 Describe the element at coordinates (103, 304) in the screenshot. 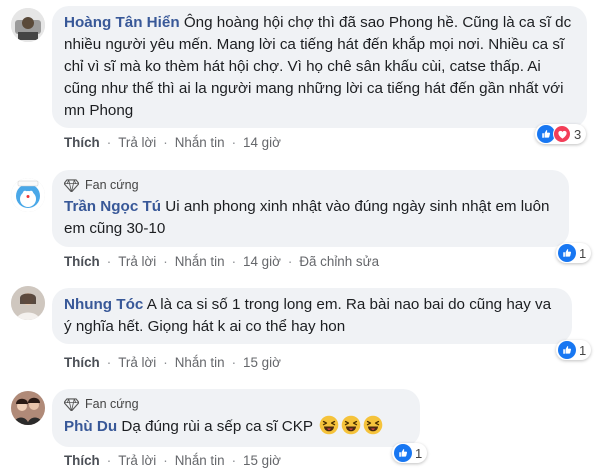

I see `comment-author: Nhung Tóc` at that location.